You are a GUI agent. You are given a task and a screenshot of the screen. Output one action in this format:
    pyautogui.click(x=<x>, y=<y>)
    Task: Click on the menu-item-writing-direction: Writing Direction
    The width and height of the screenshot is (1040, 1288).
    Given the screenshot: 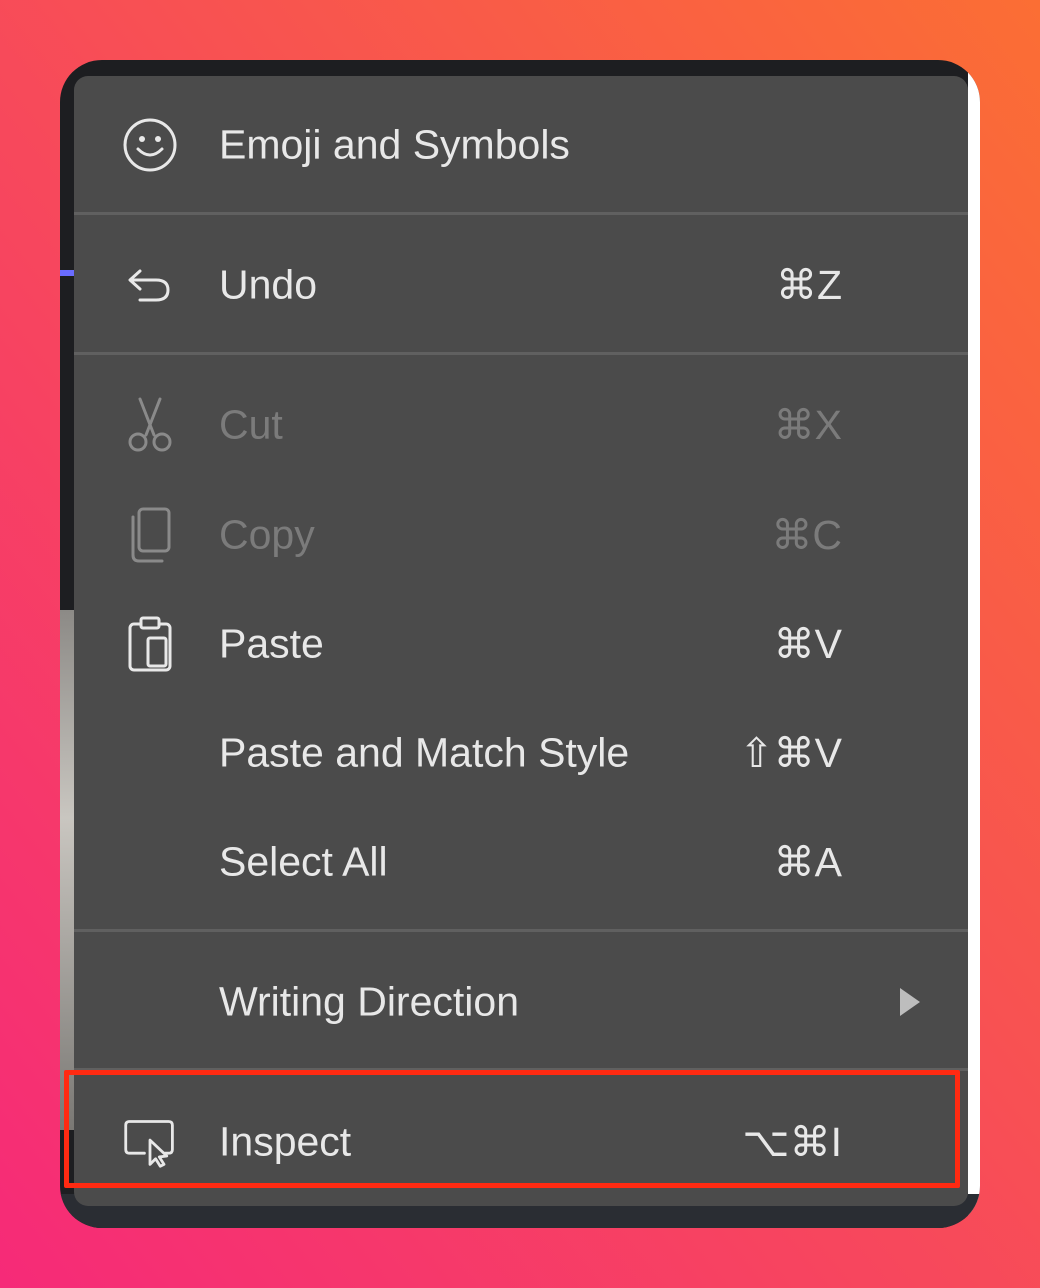 What is the action you would take?
    pyautogui.click(x=521, y=1002)
    